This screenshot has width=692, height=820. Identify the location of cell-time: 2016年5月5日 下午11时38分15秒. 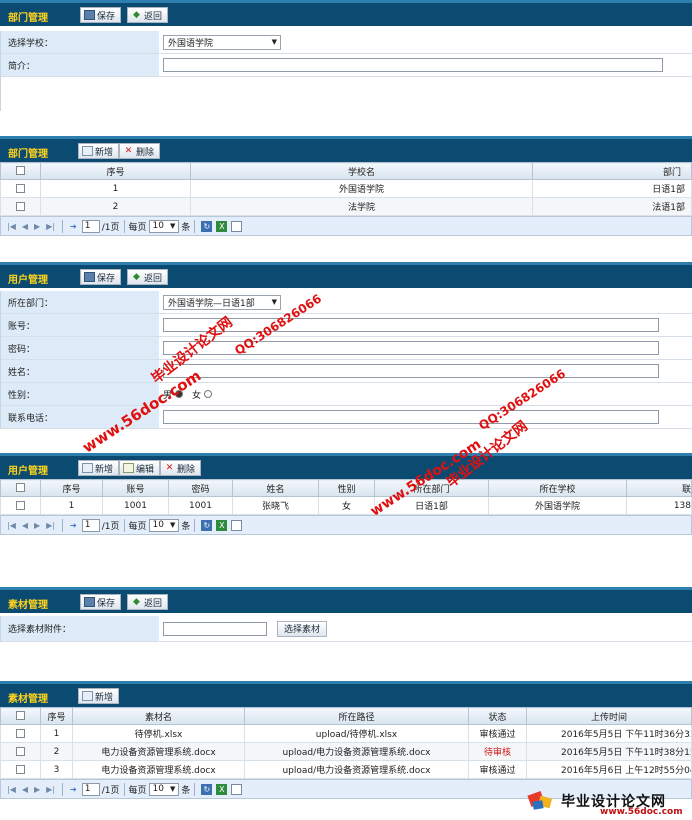
(609, 751).